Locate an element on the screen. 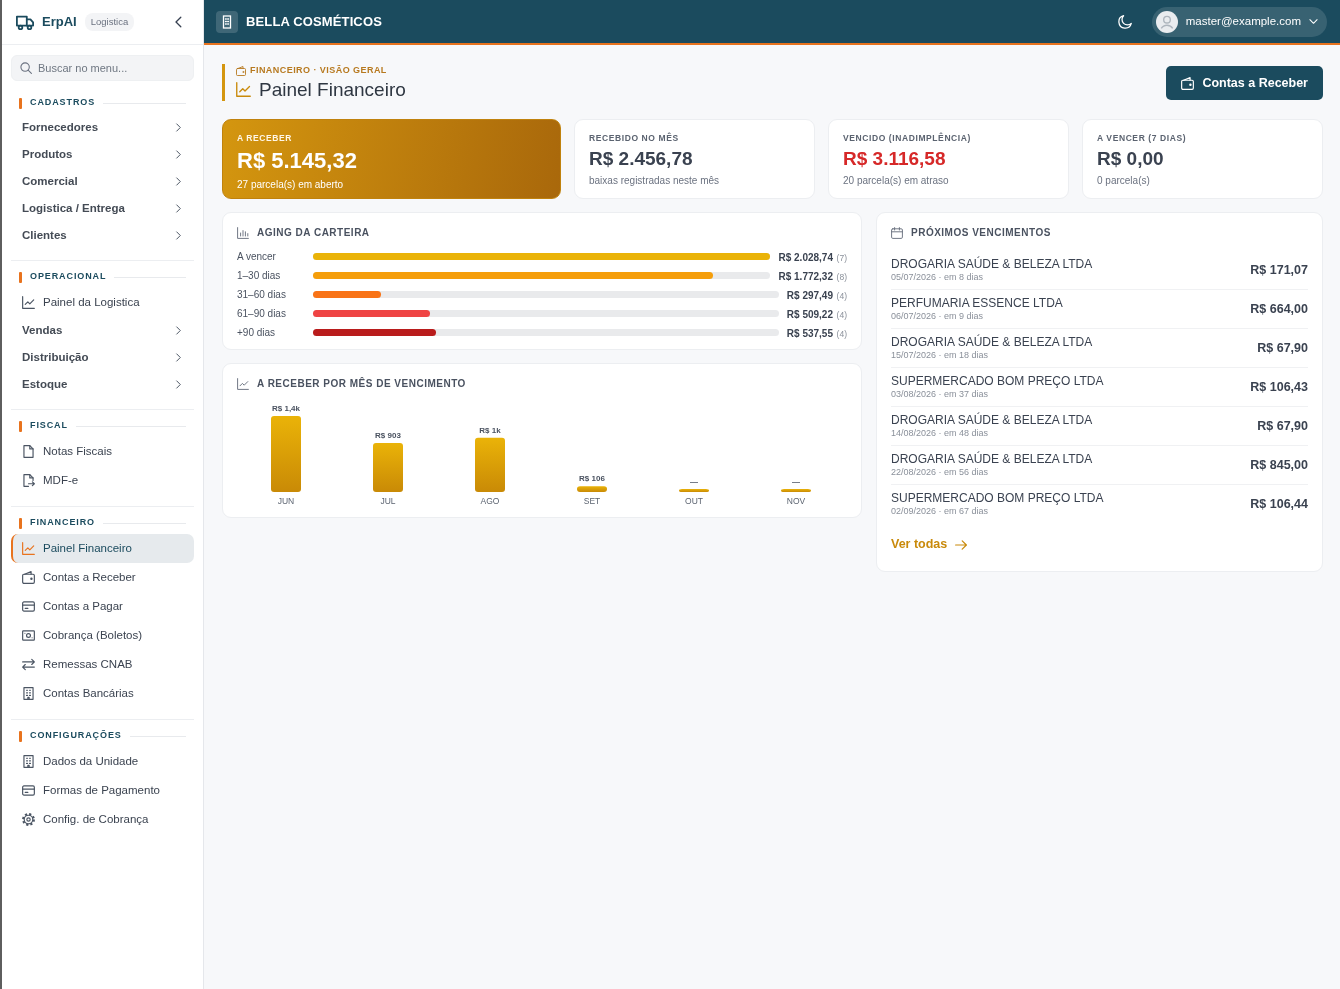 This screenshot has height=989, width=1340. customer-name: SUPERMERCADO BOM PREÇO LTDA is located at coordinates (997, 381).